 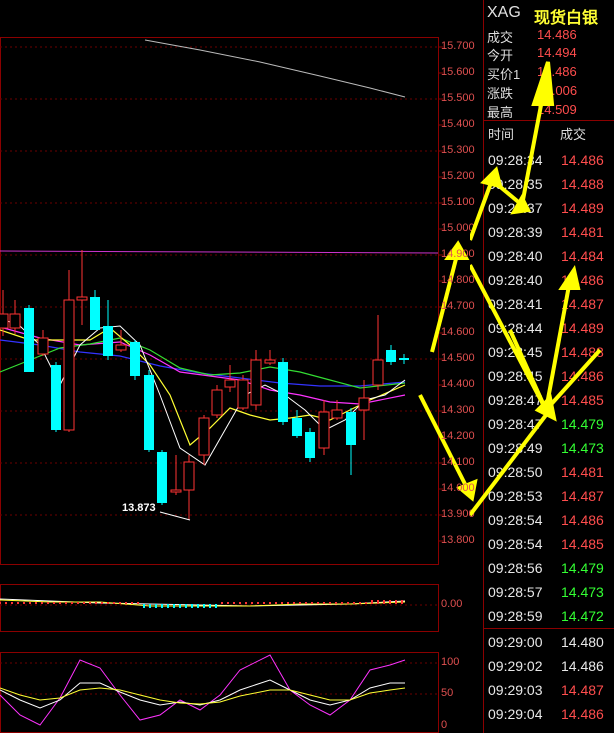 What do you see at coordinates (444, 725) in the screenshot?
I see `kdj-axis-label: 0` at bounding box center [444, 725].